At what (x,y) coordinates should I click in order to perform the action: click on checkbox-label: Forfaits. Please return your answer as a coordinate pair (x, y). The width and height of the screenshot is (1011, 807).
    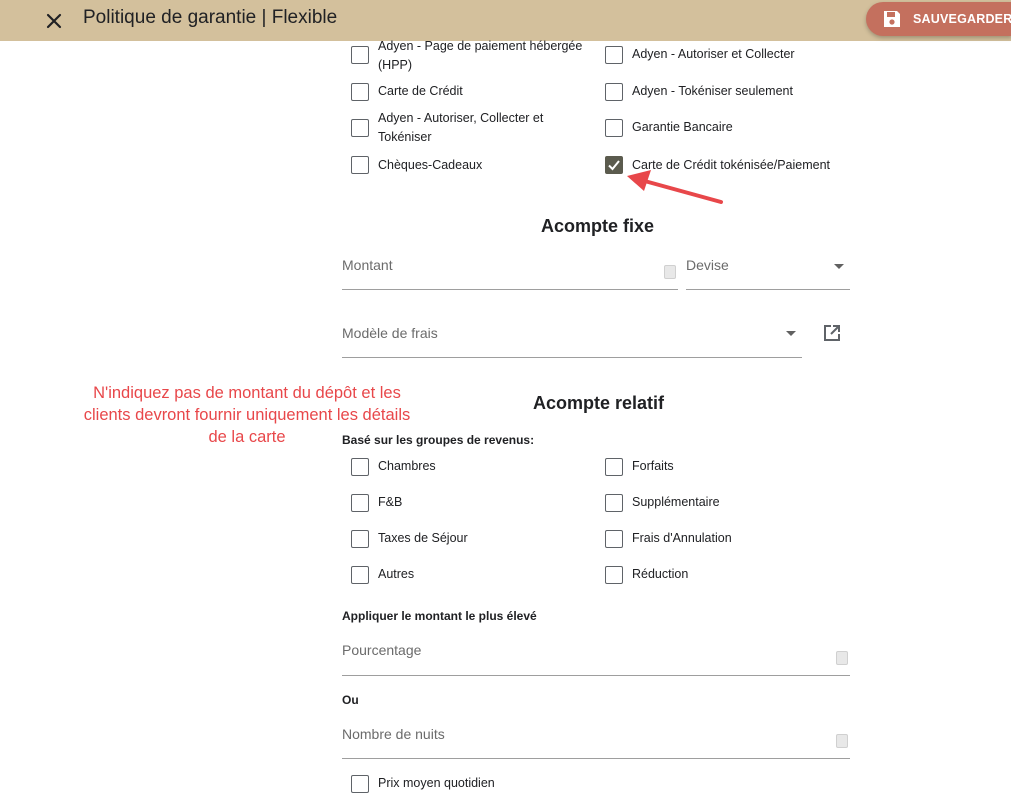
    Looking at the image, I should click on (653, 466).